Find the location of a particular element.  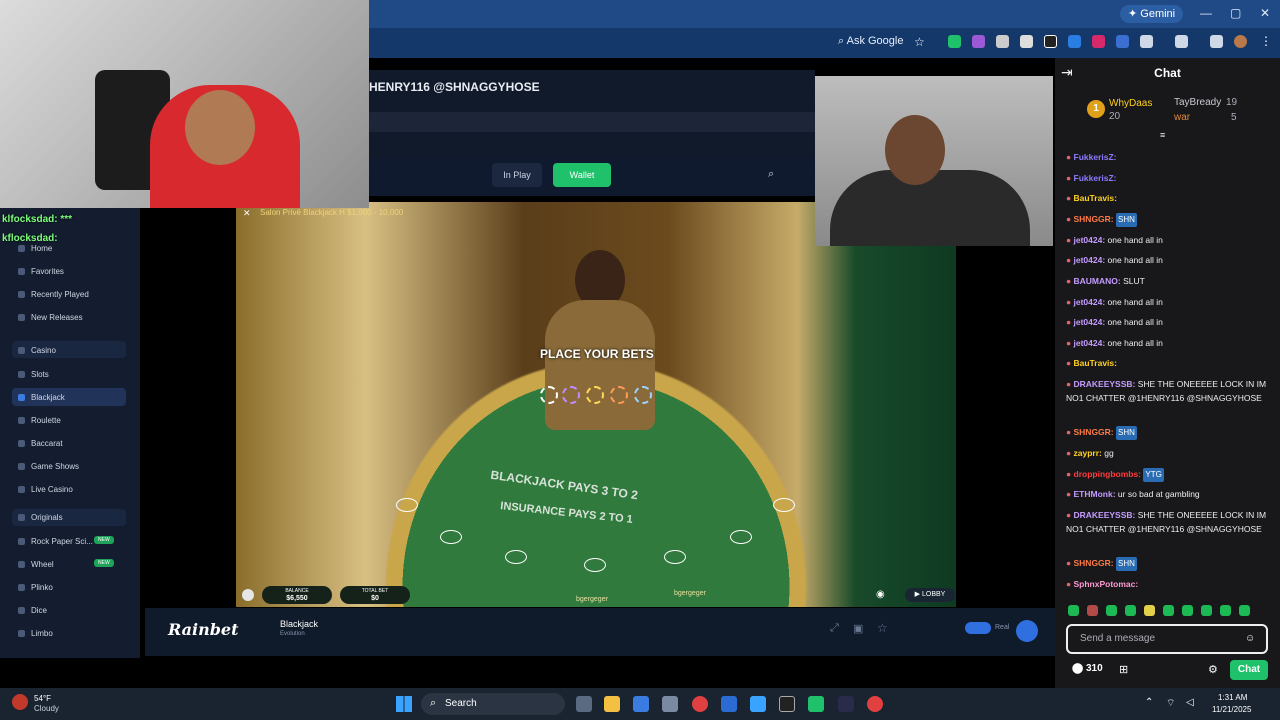

clock-time: 1:31 AM is located at coordinates (1232, 697).